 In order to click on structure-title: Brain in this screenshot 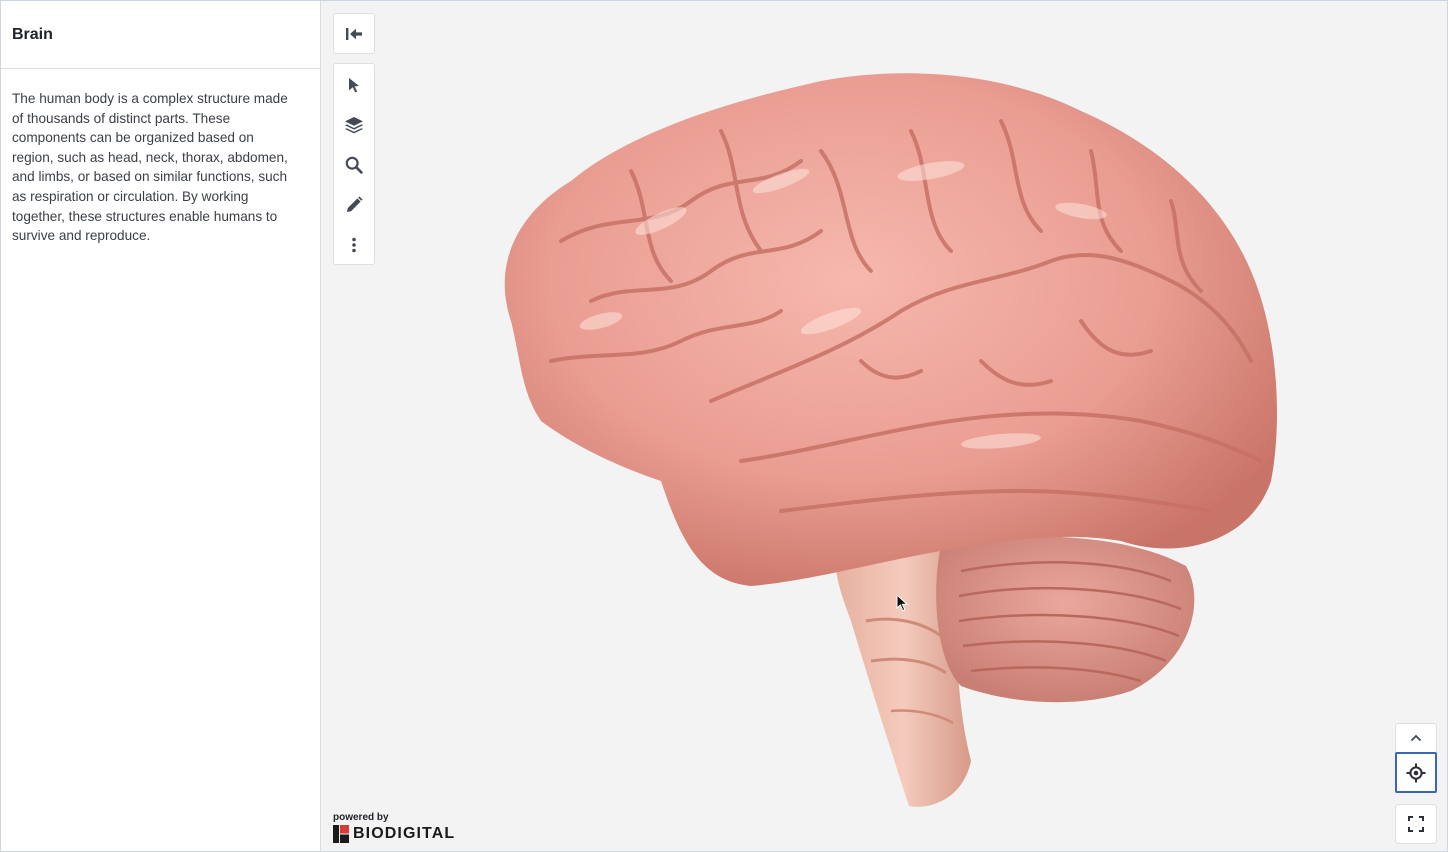, I will do `click(32, 34)`.